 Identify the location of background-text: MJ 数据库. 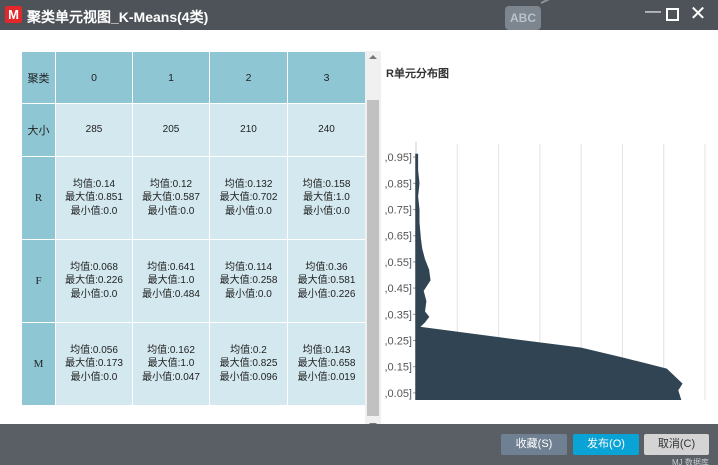
(690, 461).